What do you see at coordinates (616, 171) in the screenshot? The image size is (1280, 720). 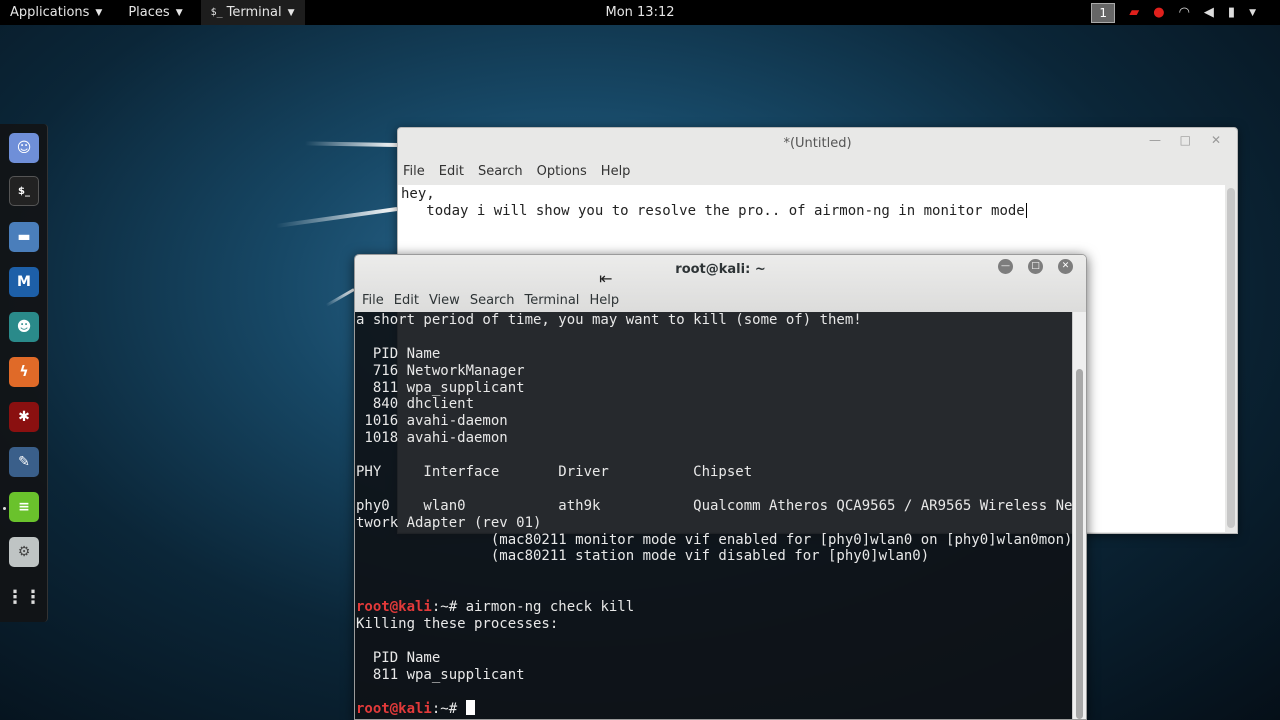 I see `gedit-menu-help: Help` at bounding box center [616, 171].